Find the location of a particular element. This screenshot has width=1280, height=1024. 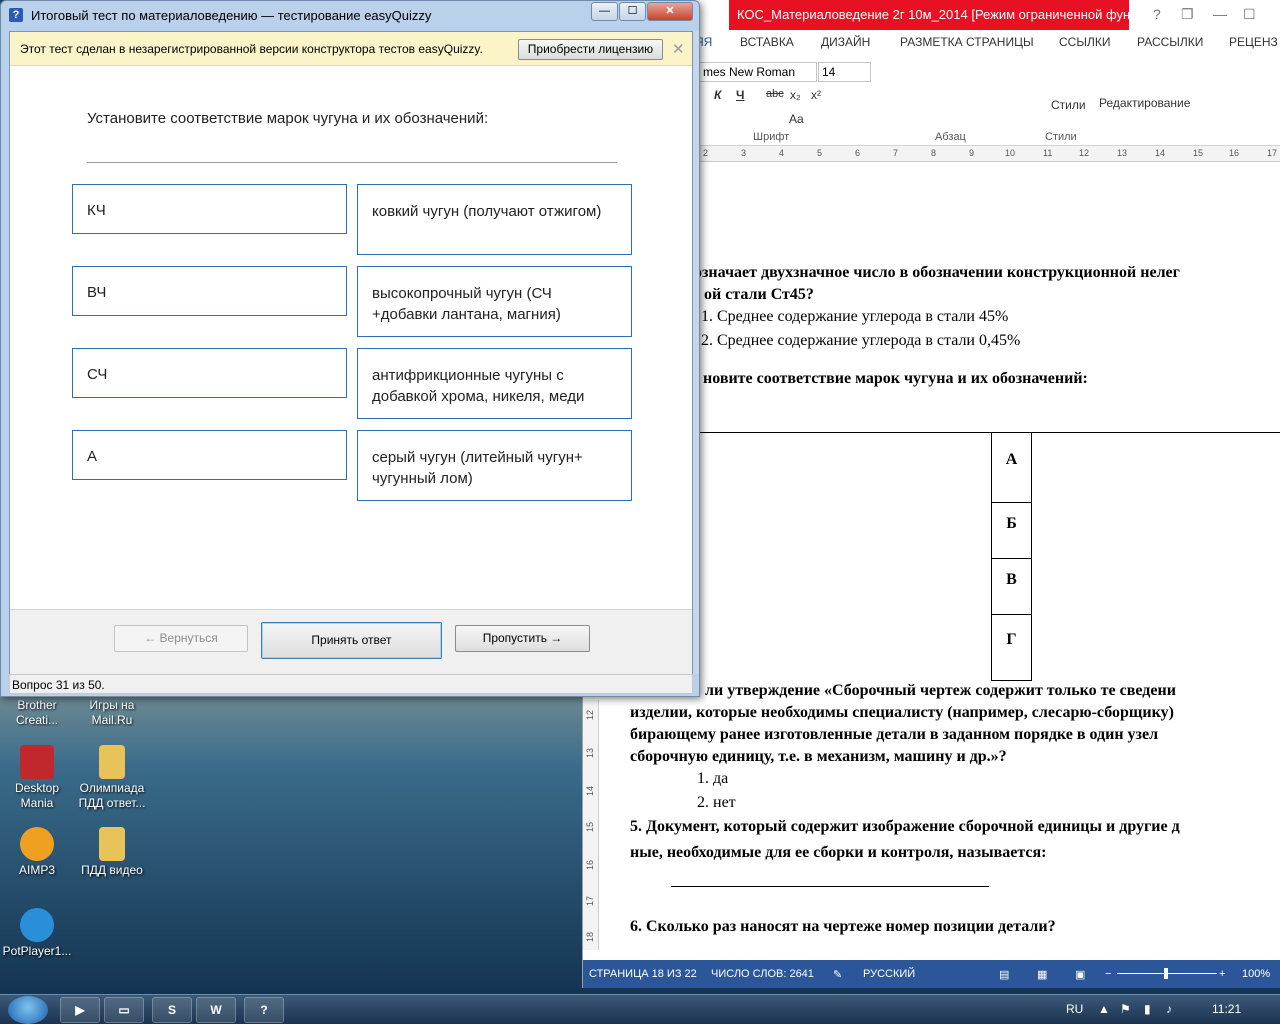

ruler-tick: 15 is located at coordinates (590, 827).